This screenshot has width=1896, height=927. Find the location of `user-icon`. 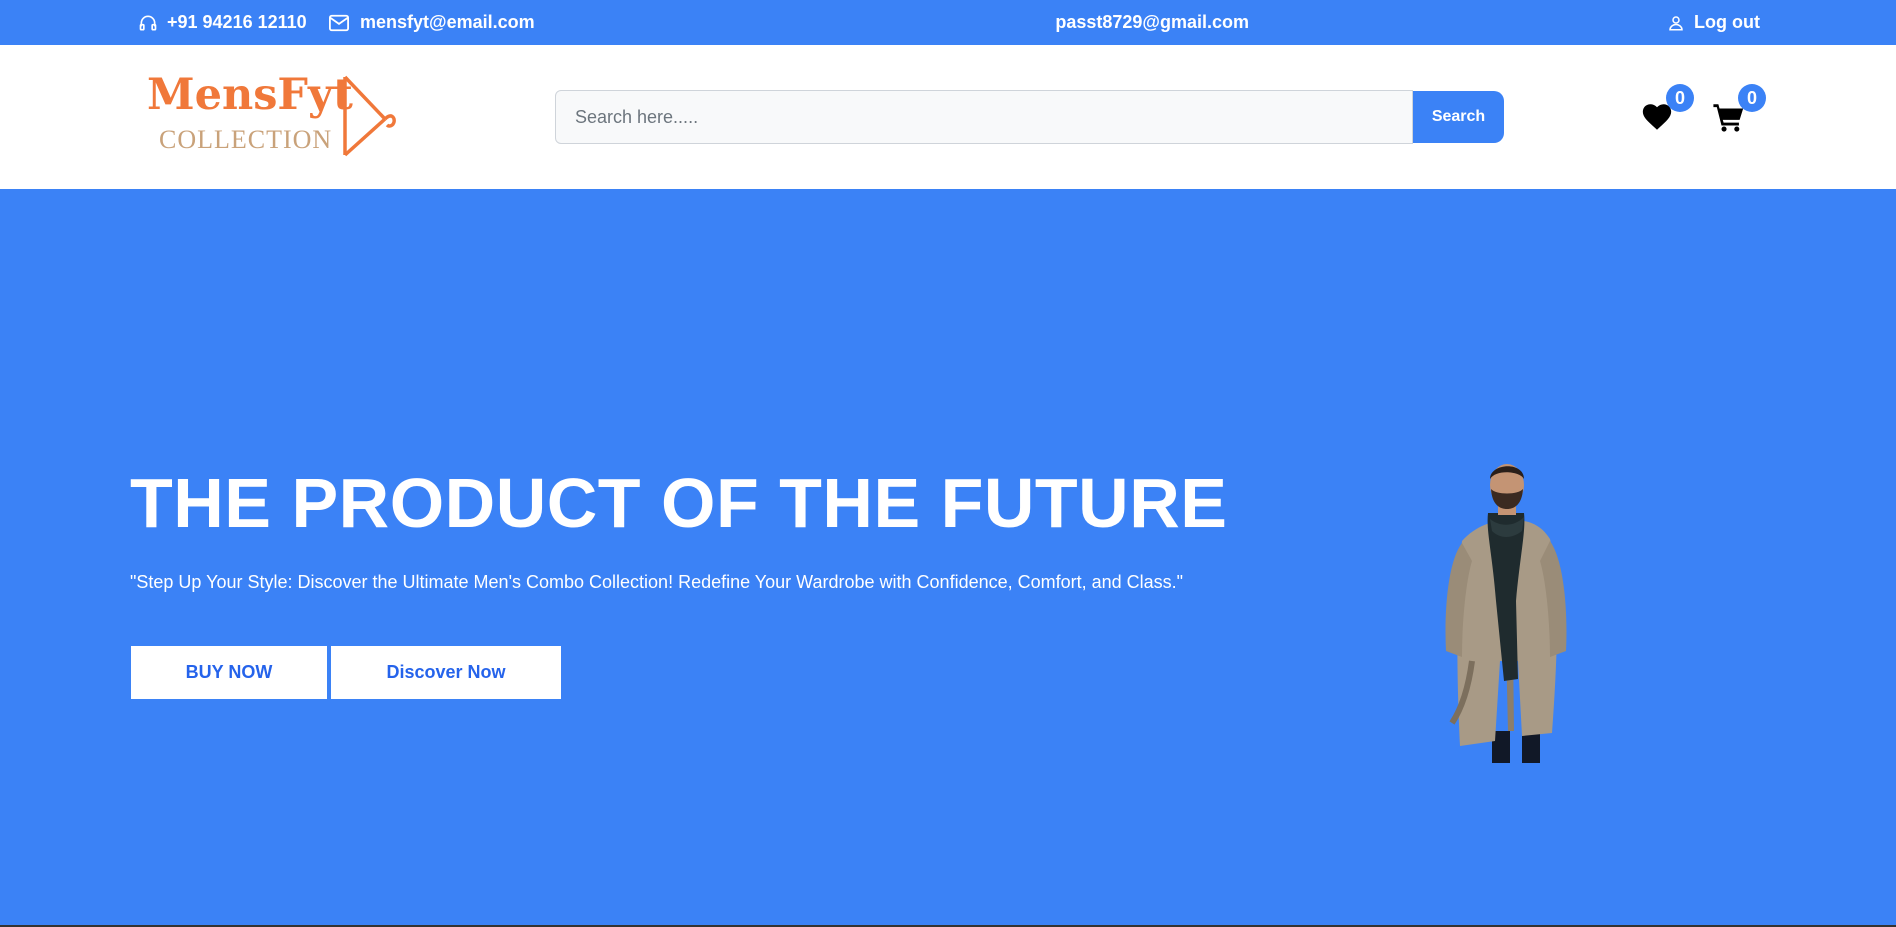

user-icon is located at coordinates (1676, 22).